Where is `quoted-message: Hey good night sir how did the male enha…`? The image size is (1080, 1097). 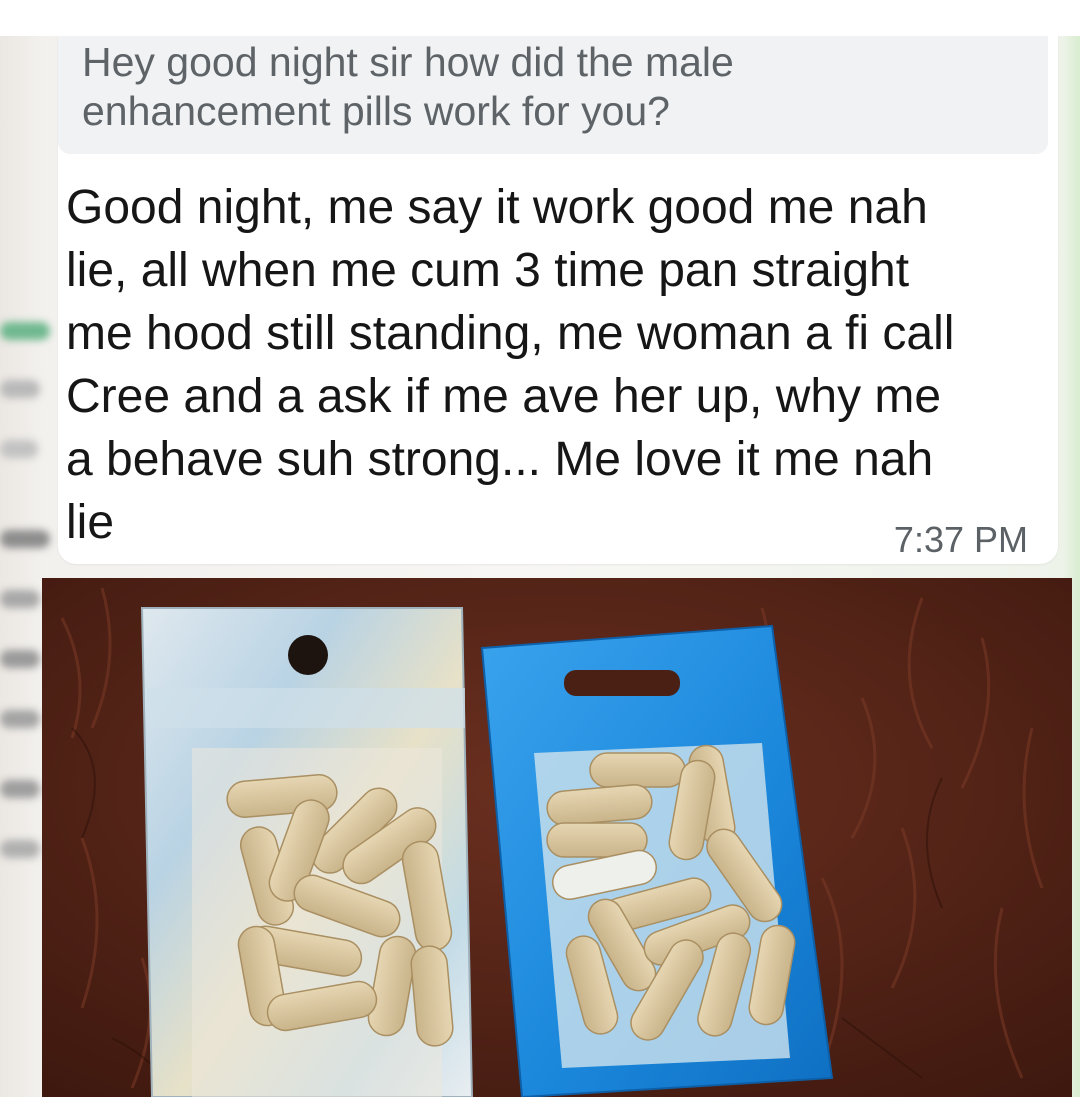
quoted-message: Hey good night sir how did the male enha… is located at coordinates (553, 95).